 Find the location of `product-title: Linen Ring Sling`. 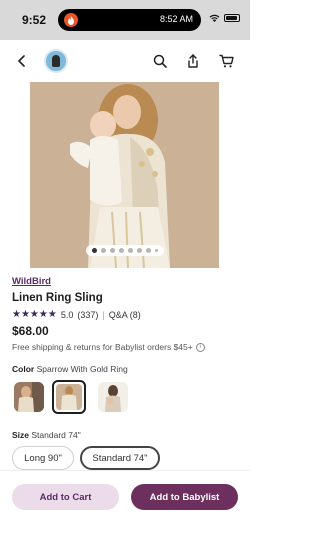

product-title: Linen Ring Sling is located at coordinates (57, 298).